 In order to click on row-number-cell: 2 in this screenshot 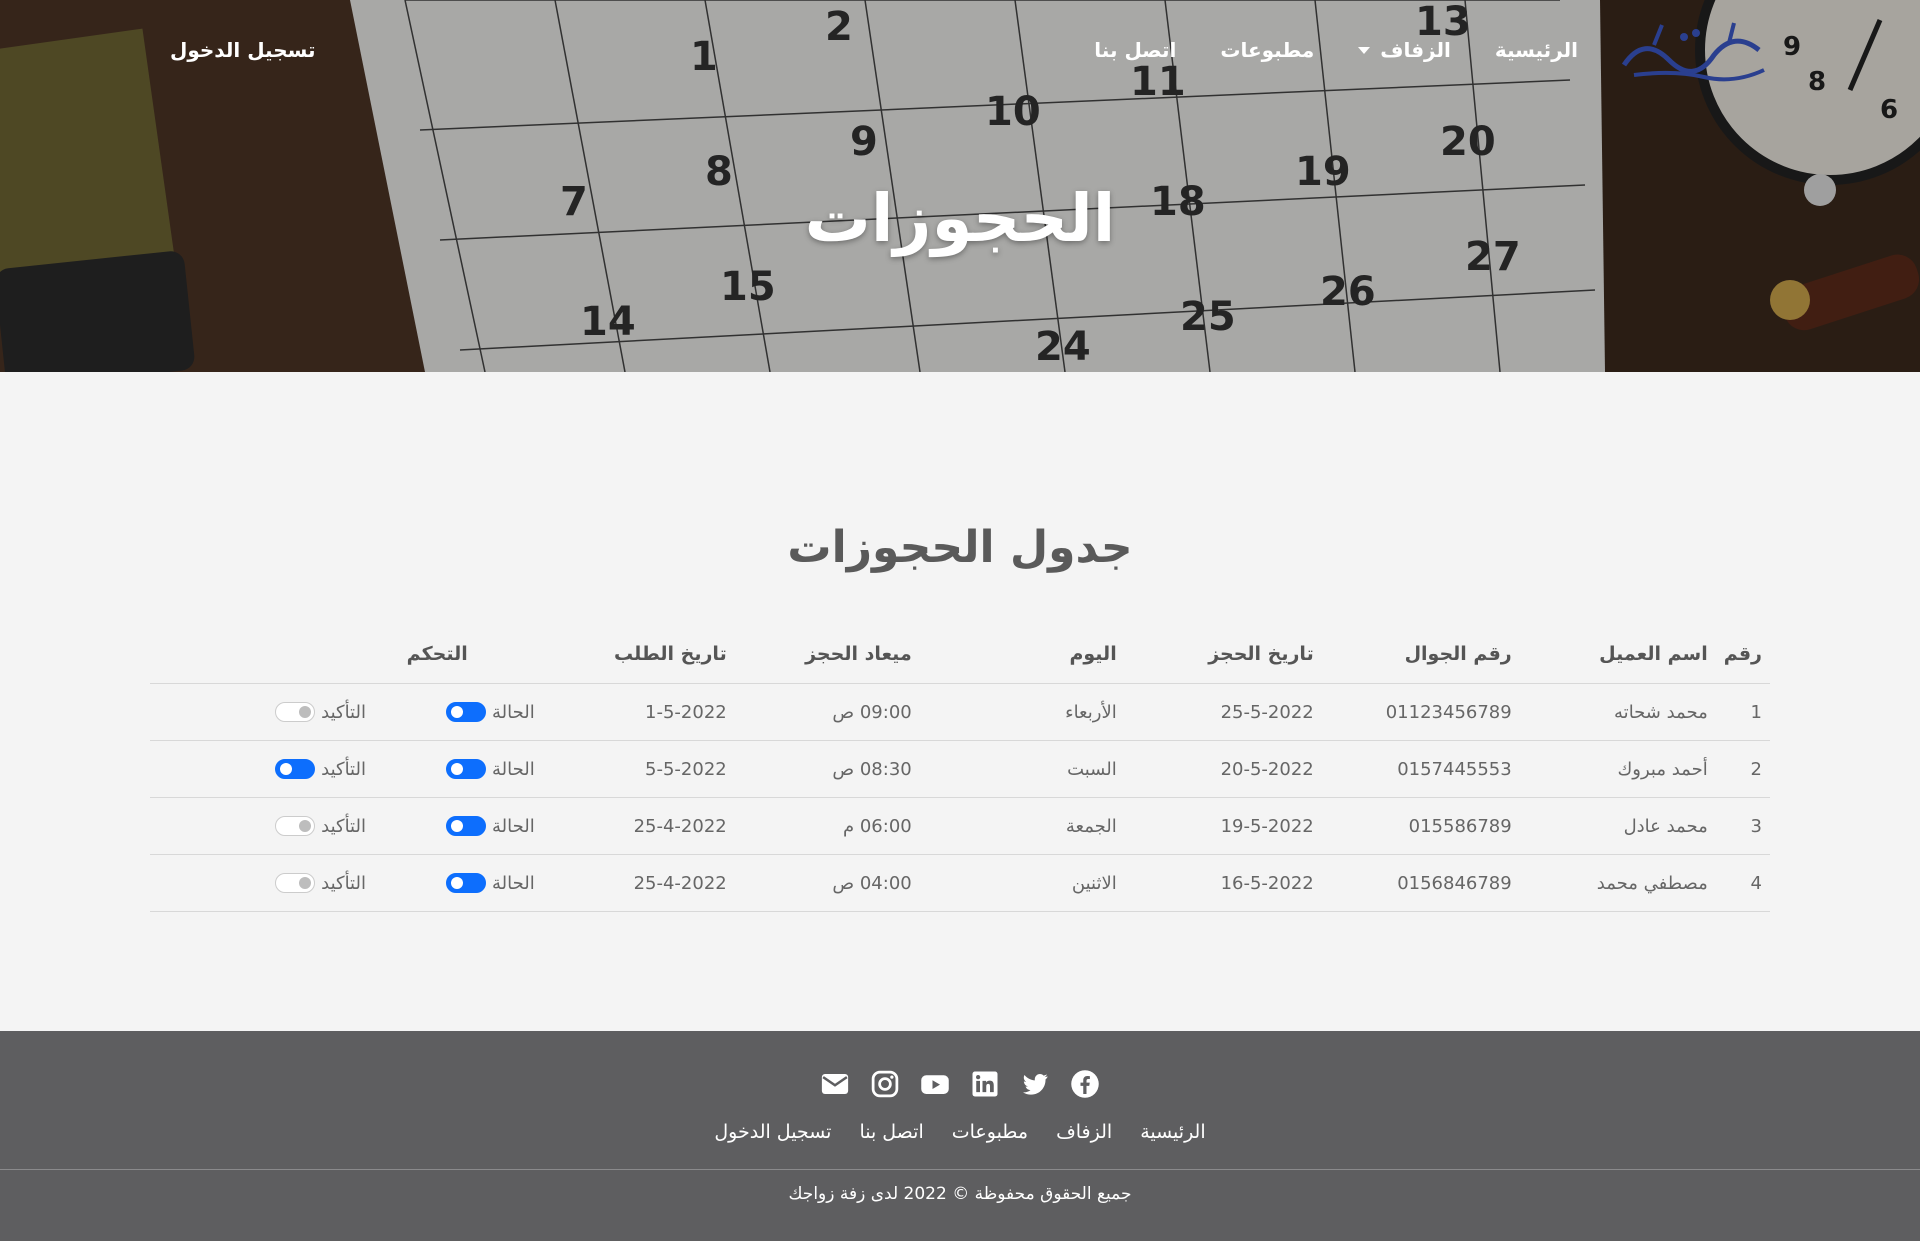, I will do `click(1742, 769)`.